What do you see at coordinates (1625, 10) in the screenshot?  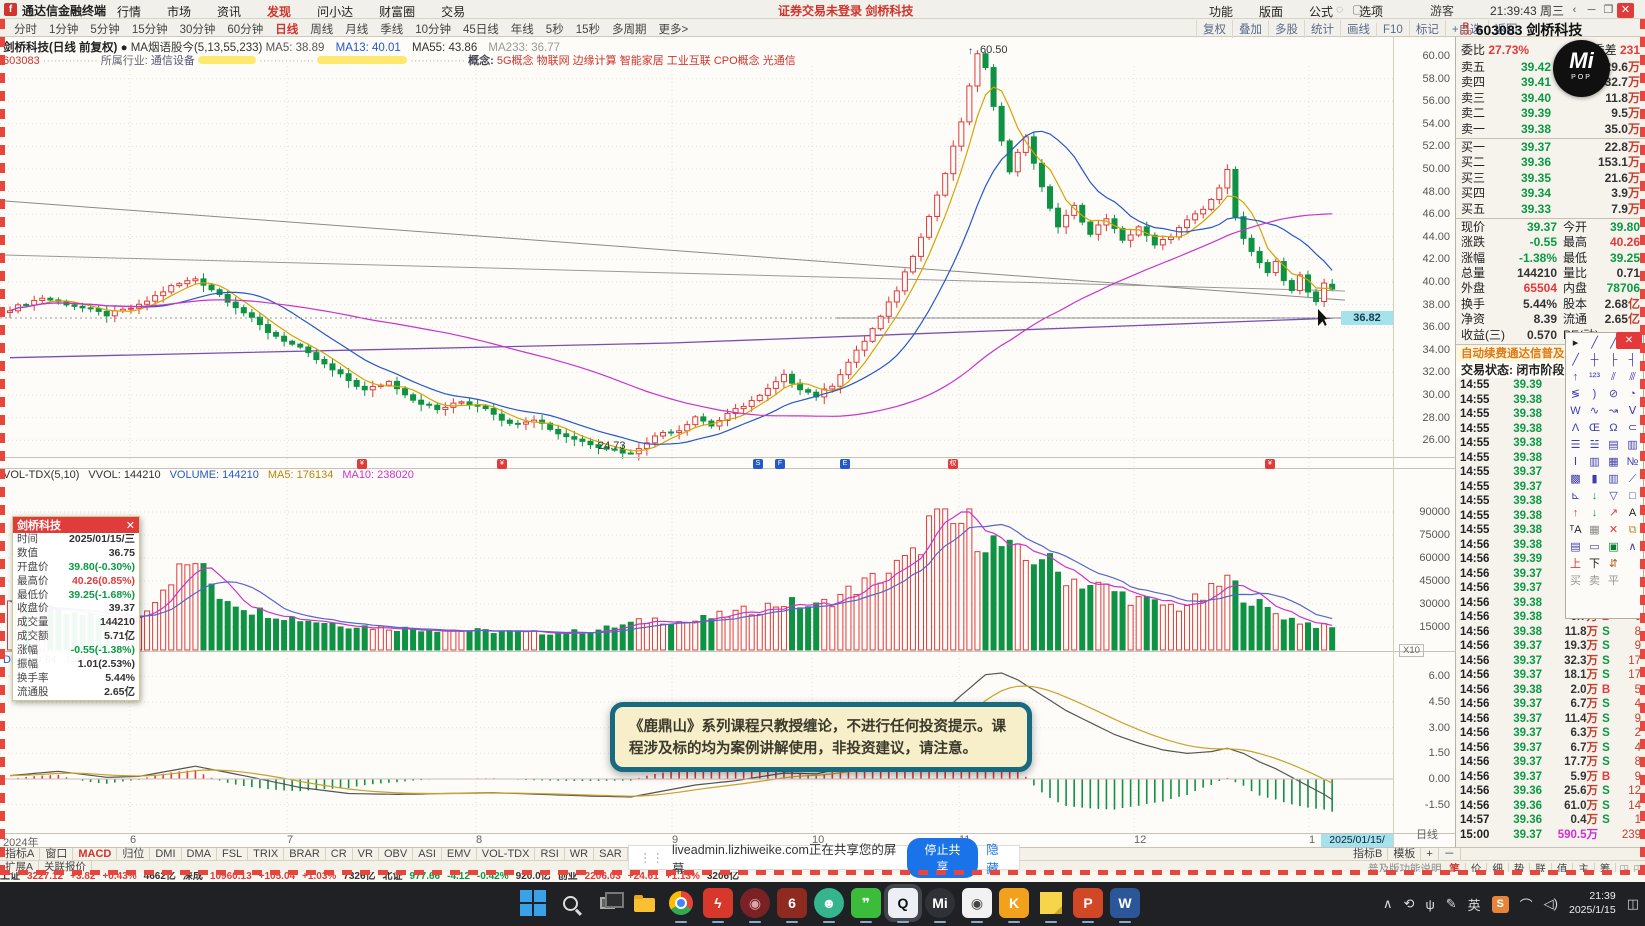 I see `close-button: ✕` at bounding box center [1625, 10].